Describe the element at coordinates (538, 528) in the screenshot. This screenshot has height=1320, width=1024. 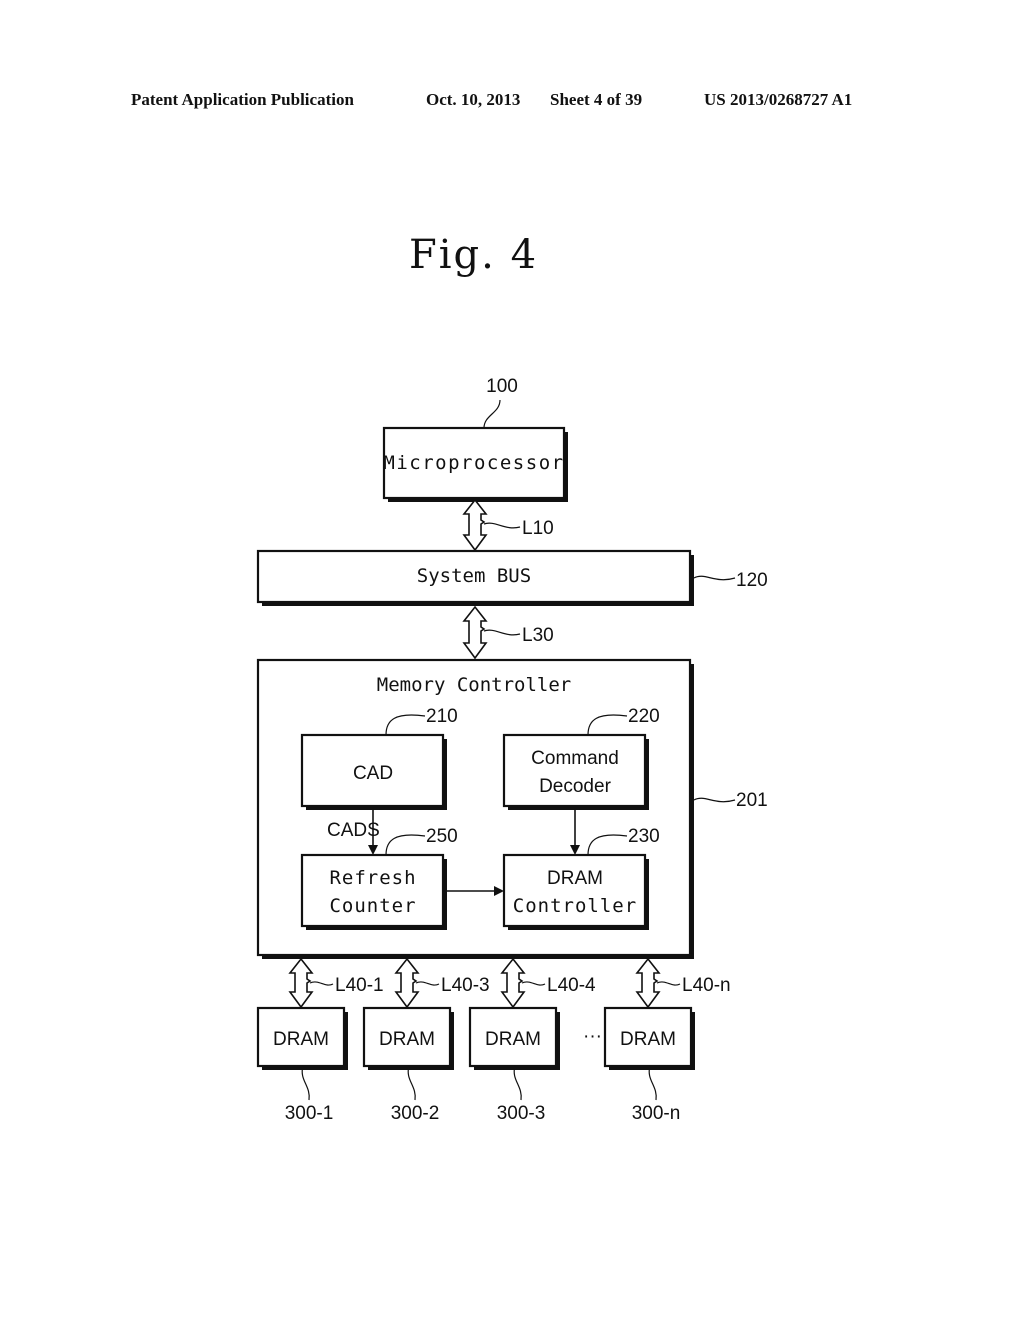
I see `link-l10-label: L10` at that location.